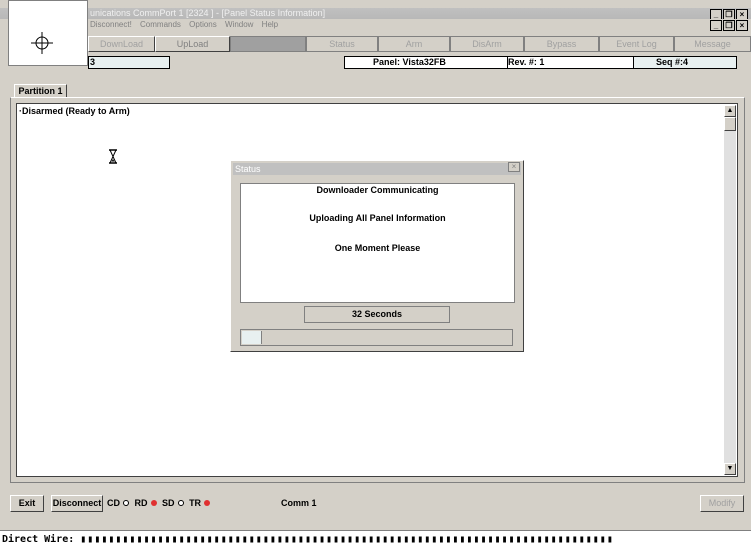 This screenshot has width=751, height=550. What do you see at coordinates (27, 503) in the screenshot?
I see `exit-button: Exit` at bounding box center [27, 503].